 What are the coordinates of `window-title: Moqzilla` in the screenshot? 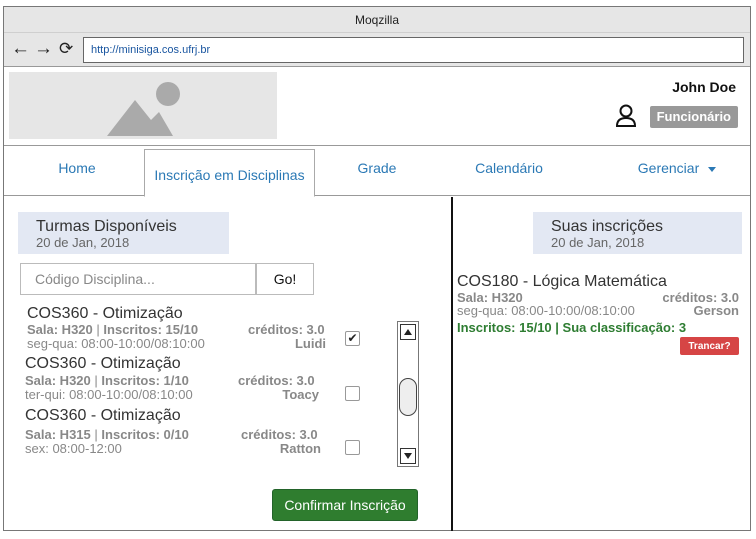 It's located at (377, 20).